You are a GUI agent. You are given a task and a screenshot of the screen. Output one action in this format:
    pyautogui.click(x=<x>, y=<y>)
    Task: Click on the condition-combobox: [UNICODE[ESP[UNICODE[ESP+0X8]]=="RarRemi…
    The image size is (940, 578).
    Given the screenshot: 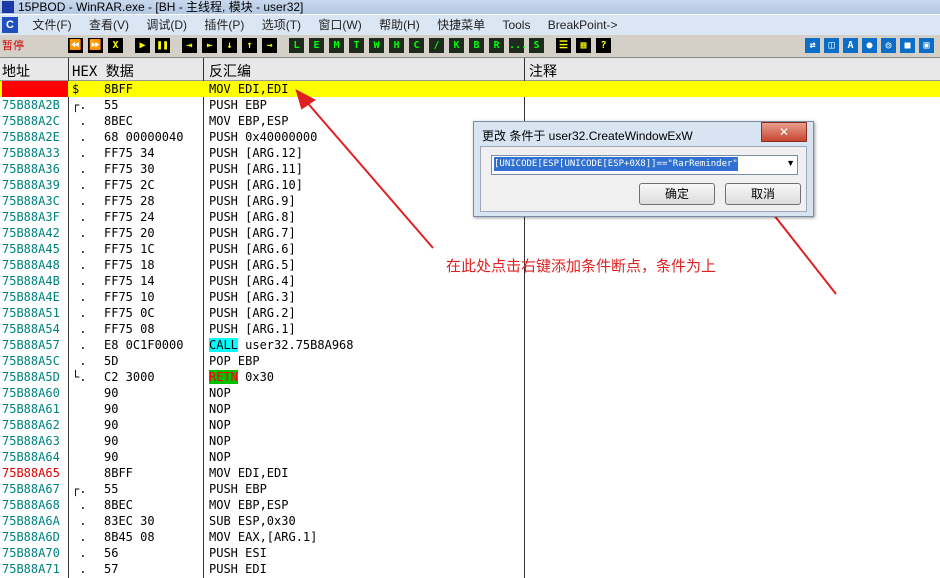 What is the action you would take?
    pyautogui.click(x=644, y=165)
    